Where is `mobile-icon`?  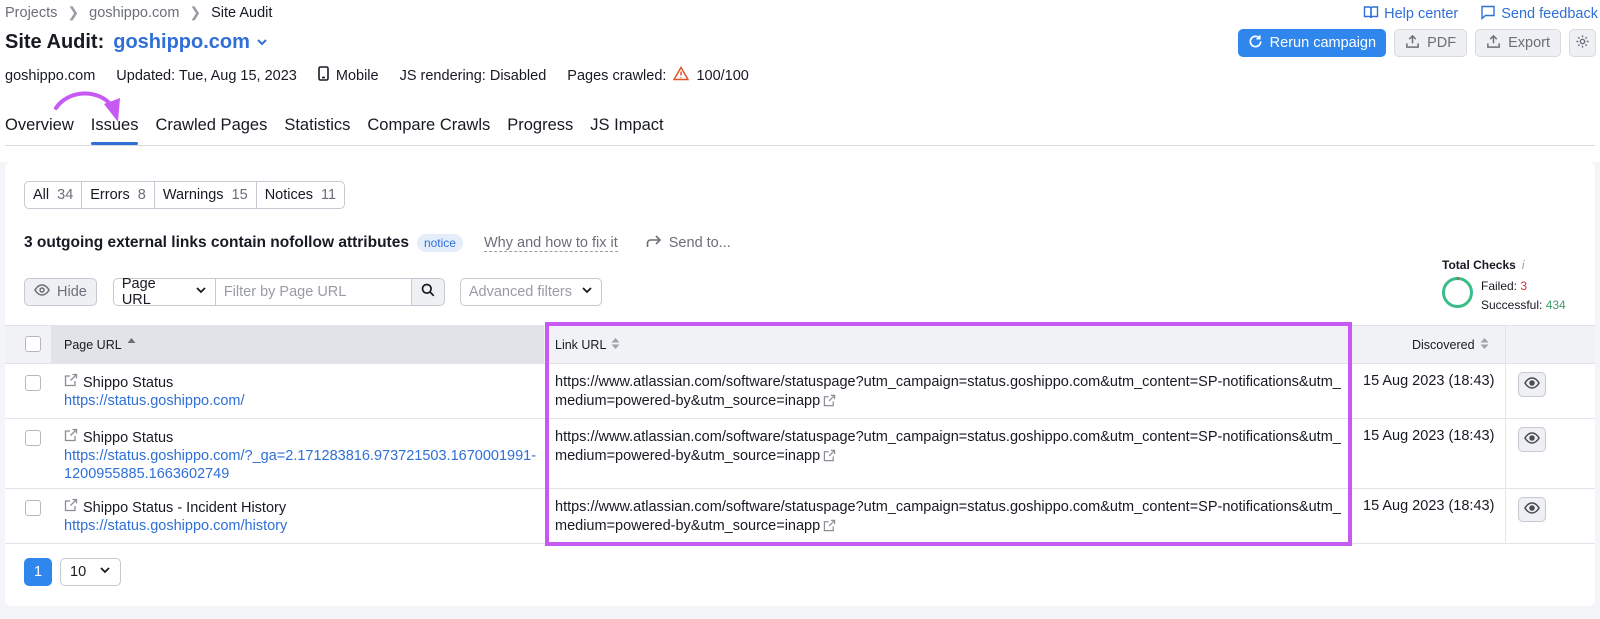 mobile-icon is located at coordinates (323, 75).